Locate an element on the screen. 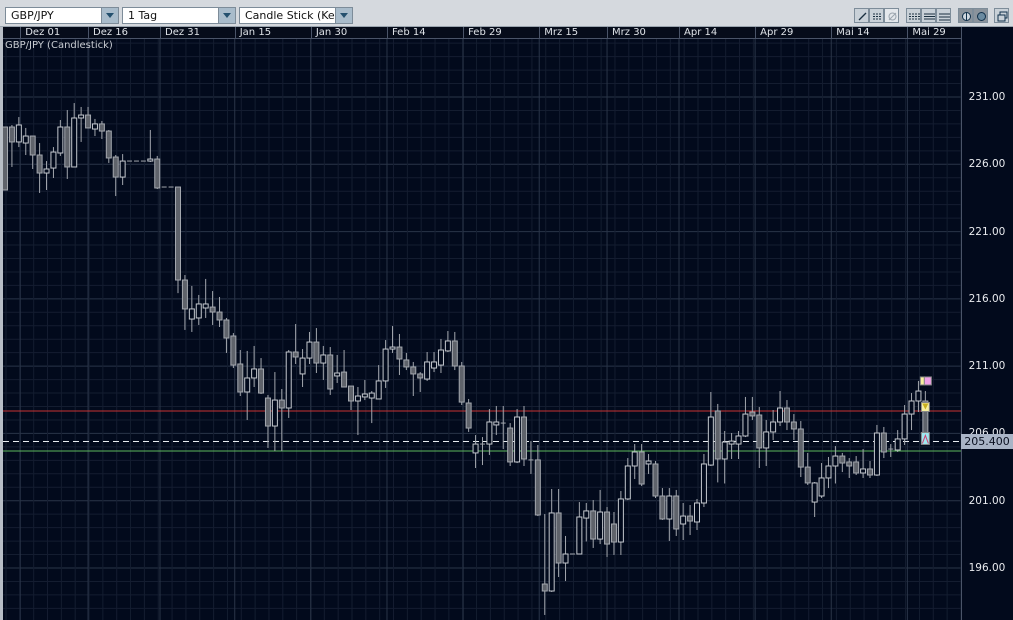 The width and height of the screenshot is (1013, 620). interval-dropdown: 1 Tag is located at coordinates (179, 15).